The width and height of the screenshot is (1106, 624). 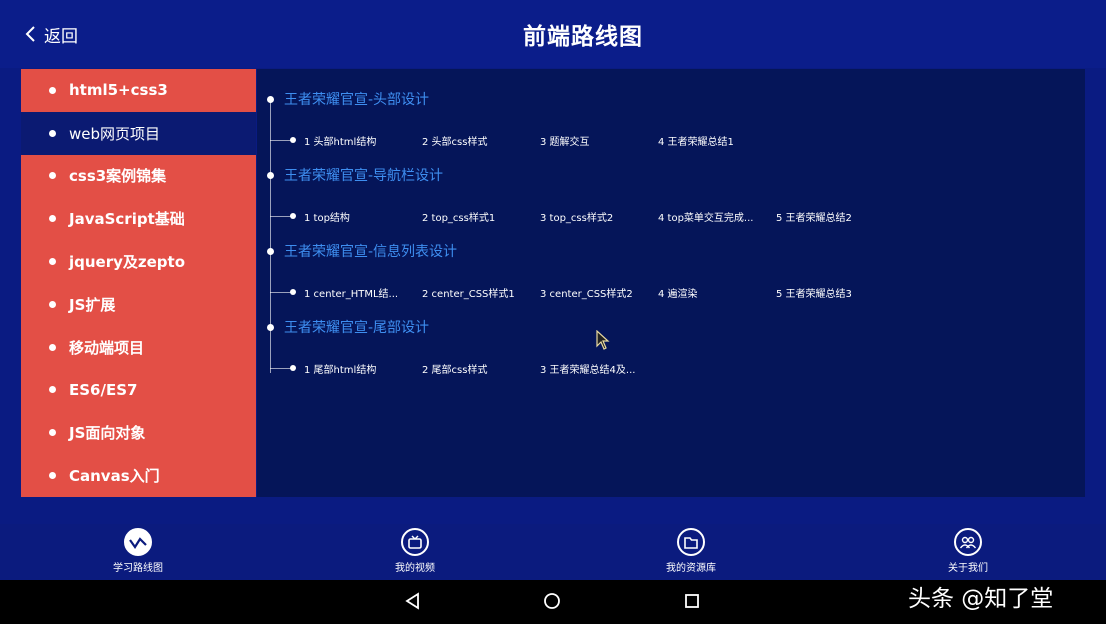 What do you see at coordinates (583, 37) in the screenshot?
I see `page-title: 前端路线图` at bounding box center [583, 37].